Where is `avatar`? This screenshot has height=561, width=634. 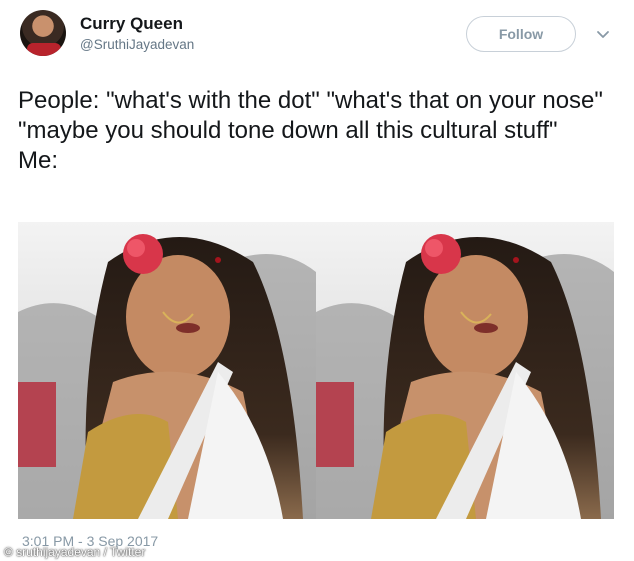 avatar is located at coordinates (43, 33).